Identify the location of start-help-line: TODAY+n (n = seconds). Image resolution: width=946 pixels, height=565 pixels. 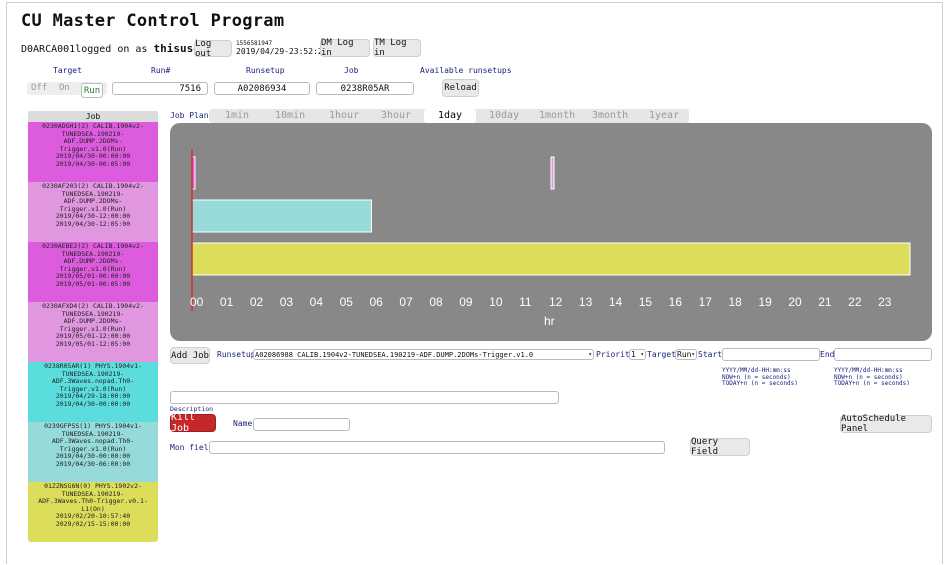
(760, 383).